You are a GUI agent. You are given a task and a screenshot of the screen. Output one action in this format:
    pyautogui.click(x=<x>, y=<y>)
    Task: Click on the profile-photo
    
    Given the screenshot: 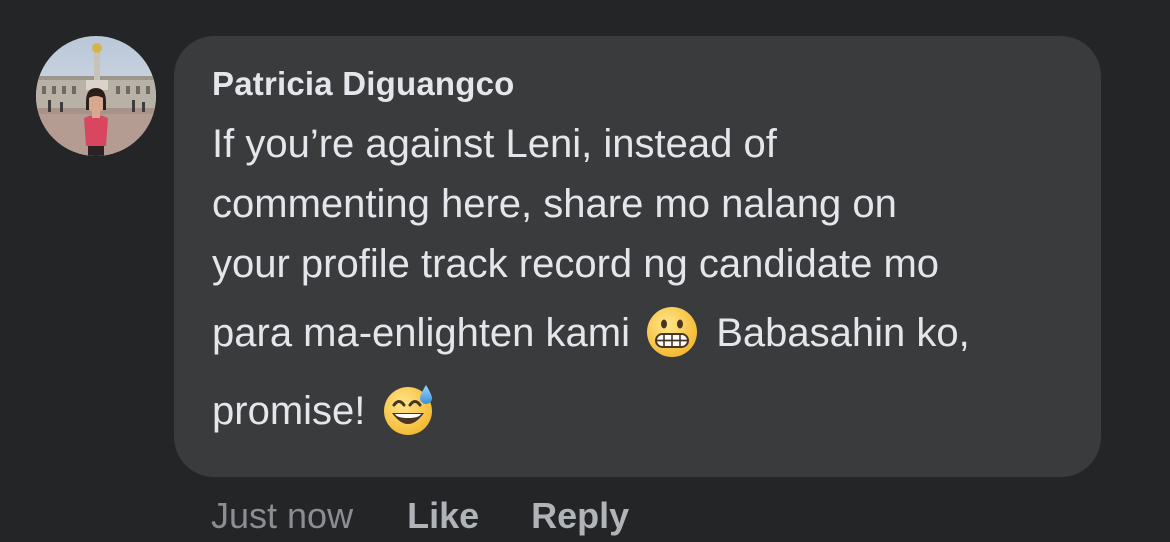 What is the action you would take?
    pyautogui.click(x=96, y=96)
    